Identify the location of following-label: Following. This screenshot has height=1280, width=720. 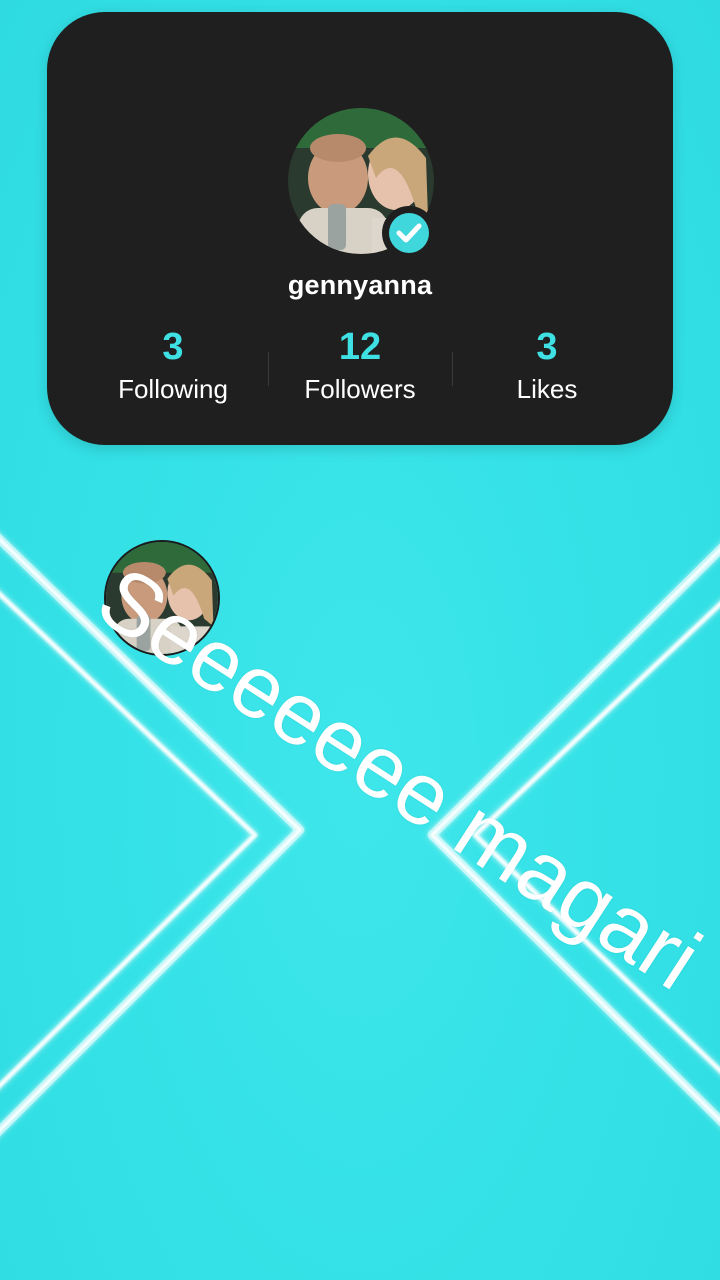
(173, 389).